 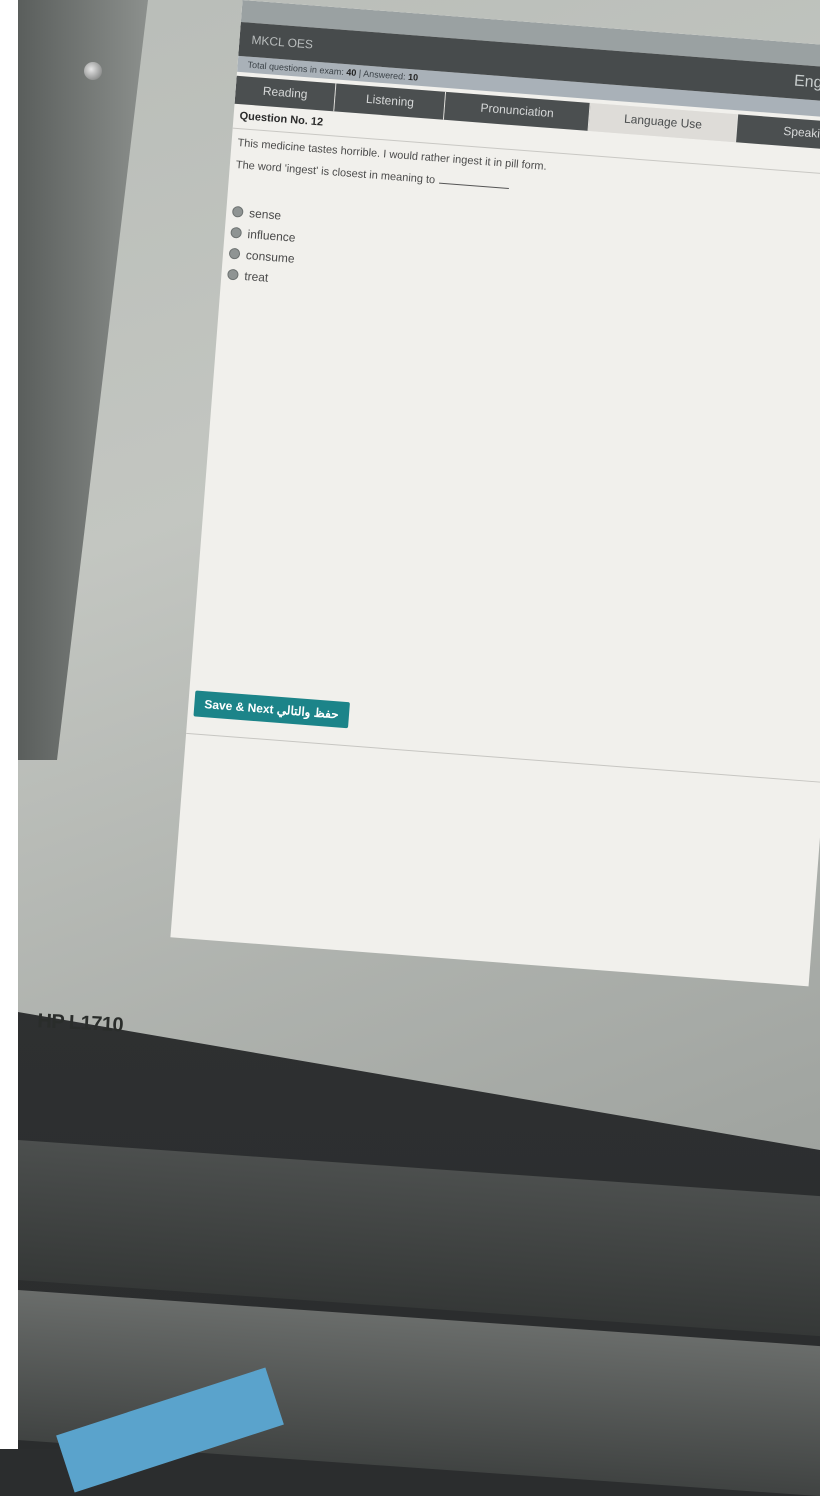 What do you see at coordinates (806, 84) in the screenshot?
I see `exam-code: Eng102_F` at bounding box center [806, 84].